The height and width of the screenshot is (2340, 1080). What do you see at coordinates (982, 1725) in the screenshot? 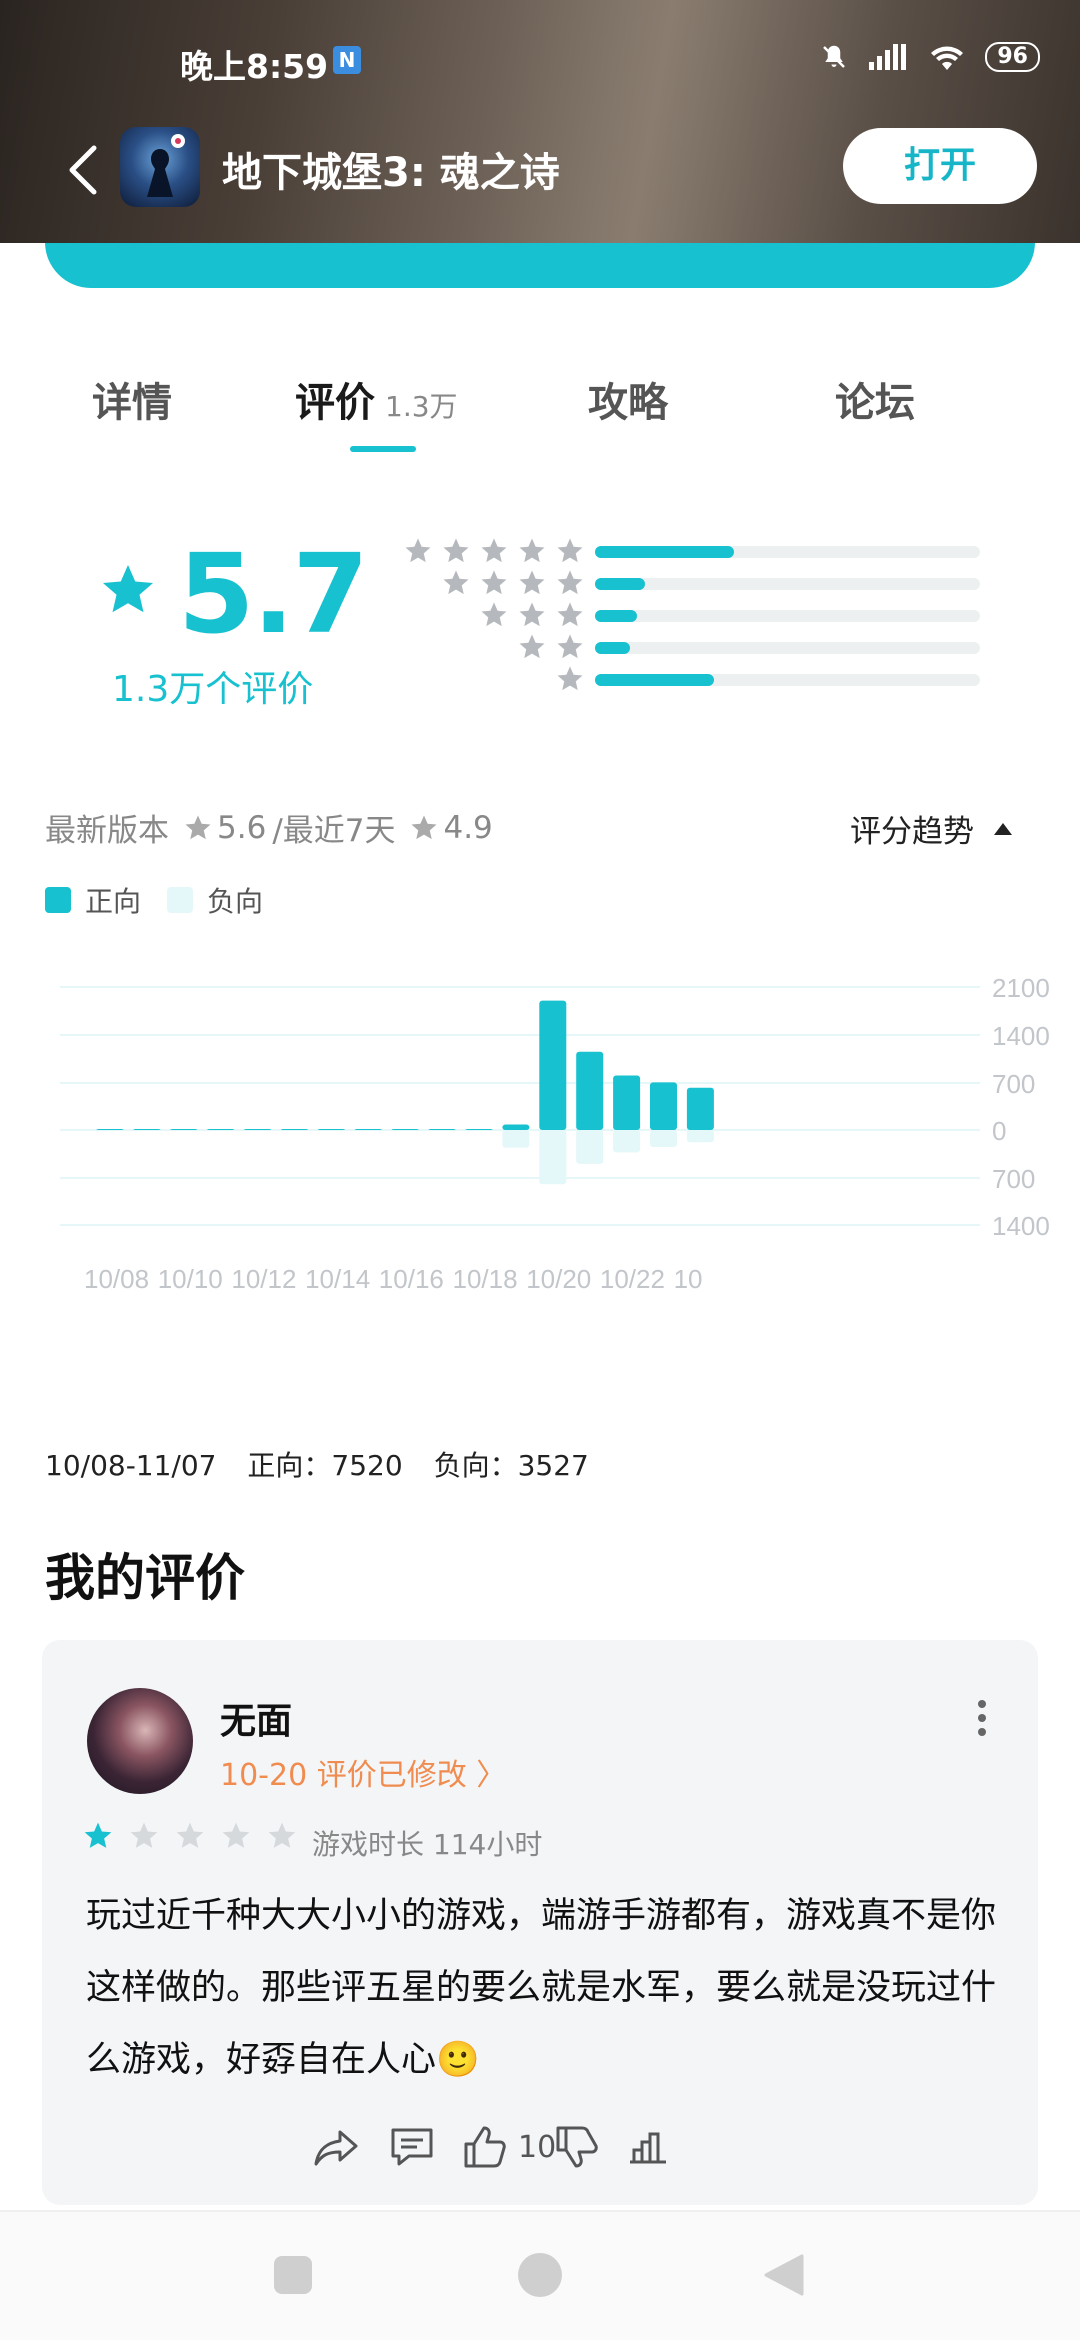
I see `more-options-icon` at bounding box center [982, 1725].